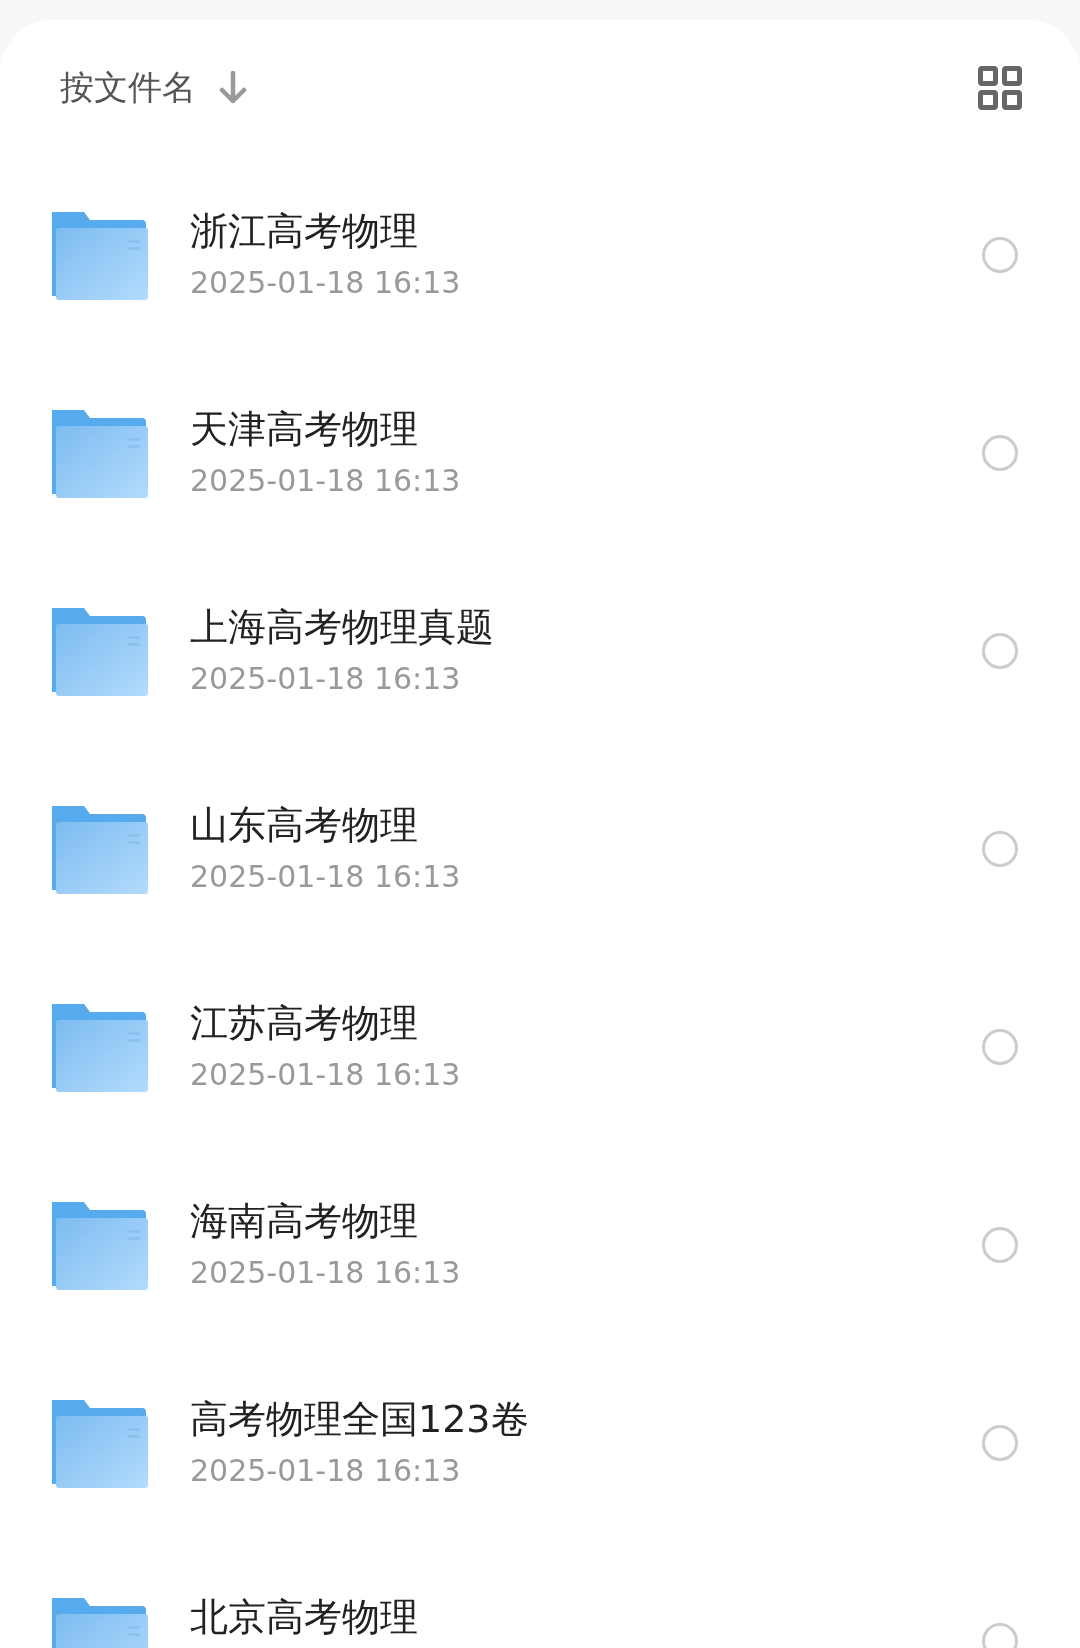  I want to click on sort-button: 按文件名, so click(154, 88).